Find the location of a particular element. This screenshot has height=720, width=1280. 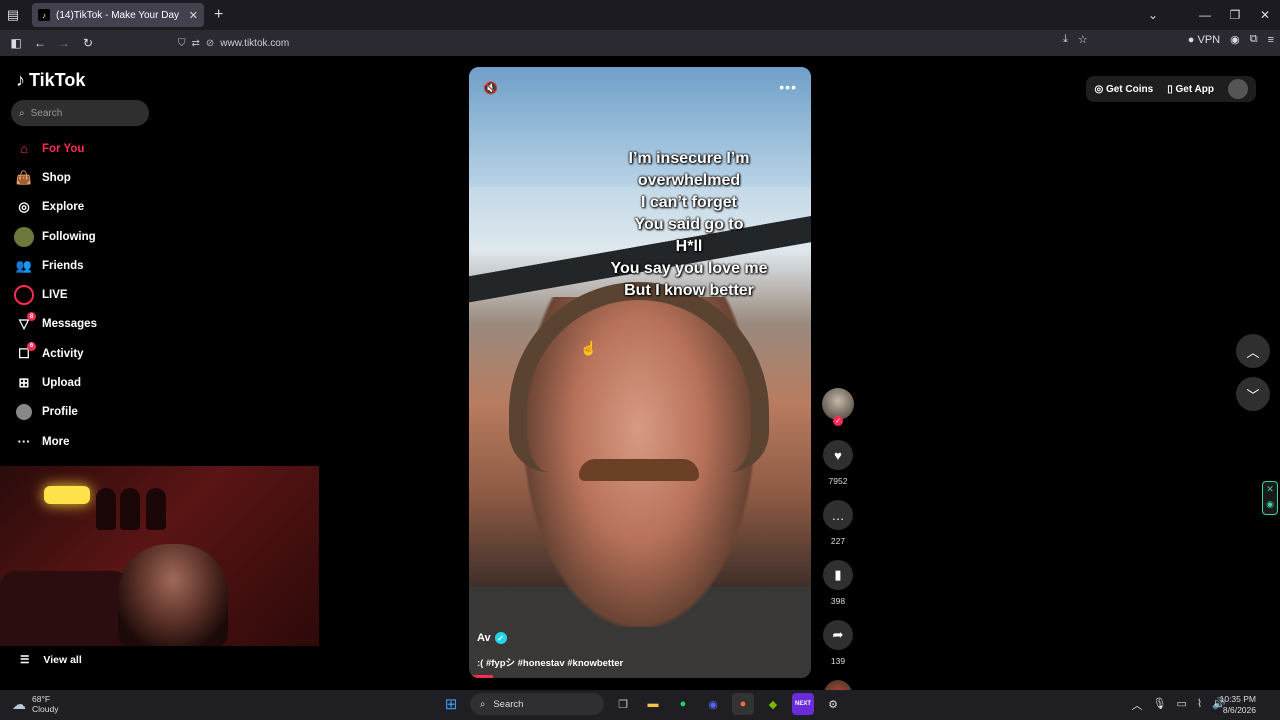

bookmark-star-icon: ☆ is located at coordinates (1083, 39).